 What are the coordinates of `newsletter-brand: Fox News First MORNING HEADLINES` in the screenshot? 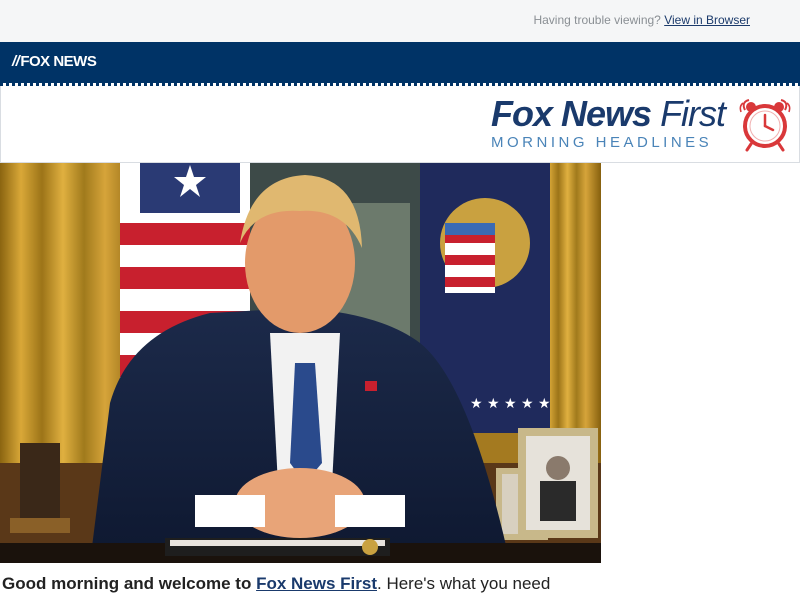 It's located at (611, 123).